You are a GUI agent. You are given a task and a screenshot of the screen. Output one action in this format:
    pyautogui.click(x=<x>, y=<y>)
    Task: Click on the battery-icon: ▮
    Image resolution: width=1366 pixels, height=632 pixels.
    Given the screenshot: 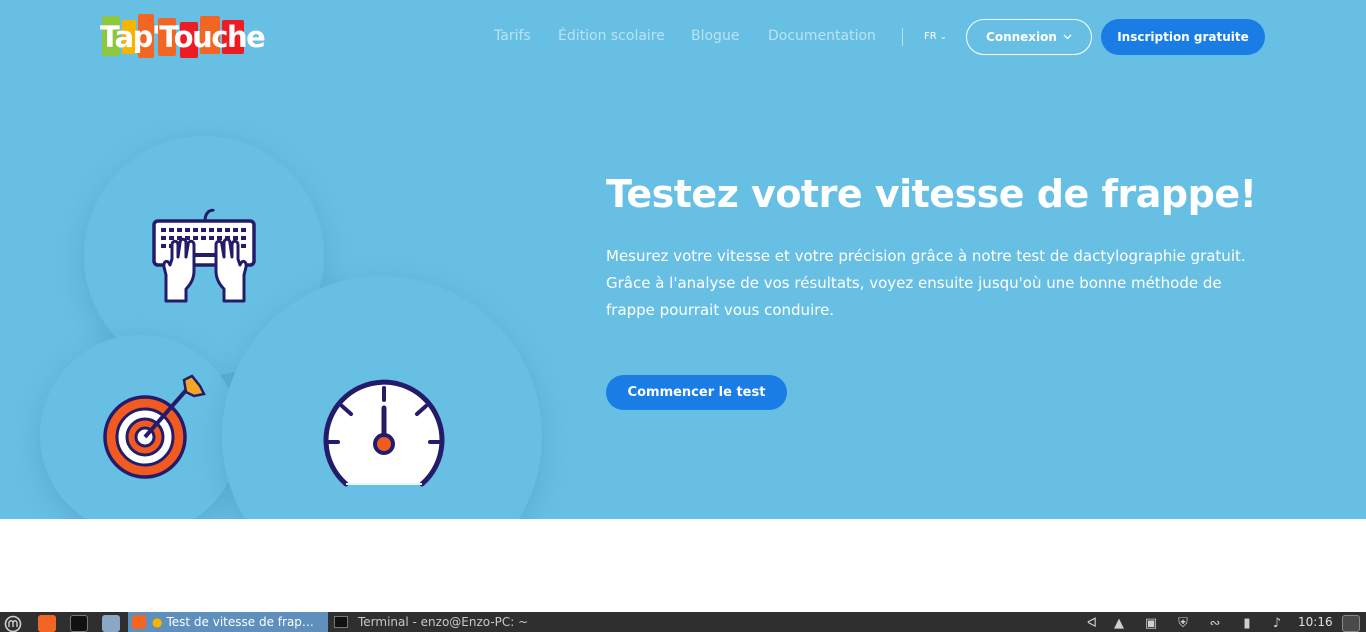 What is the action you would take?
    pyautogui.click(x=1247, y=624)
    